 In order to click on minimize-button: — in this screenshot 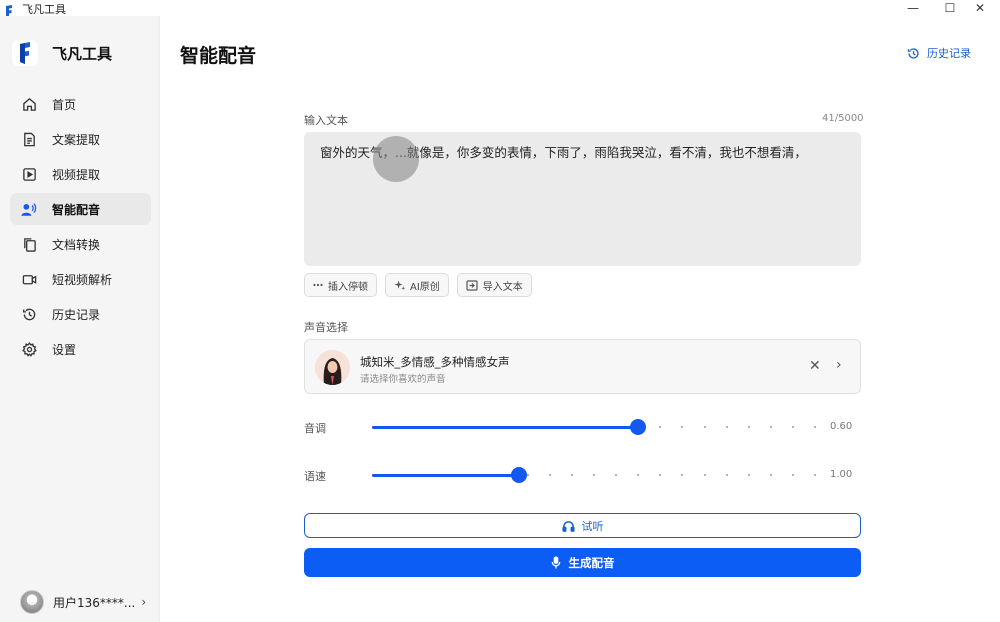, I will do `click(913, 8)`.